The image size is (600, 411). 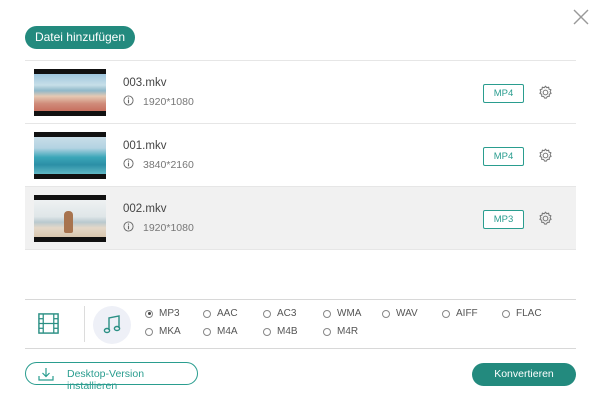 I want to click on format-option-aiff: AIFF, so click(x=460, y=313).